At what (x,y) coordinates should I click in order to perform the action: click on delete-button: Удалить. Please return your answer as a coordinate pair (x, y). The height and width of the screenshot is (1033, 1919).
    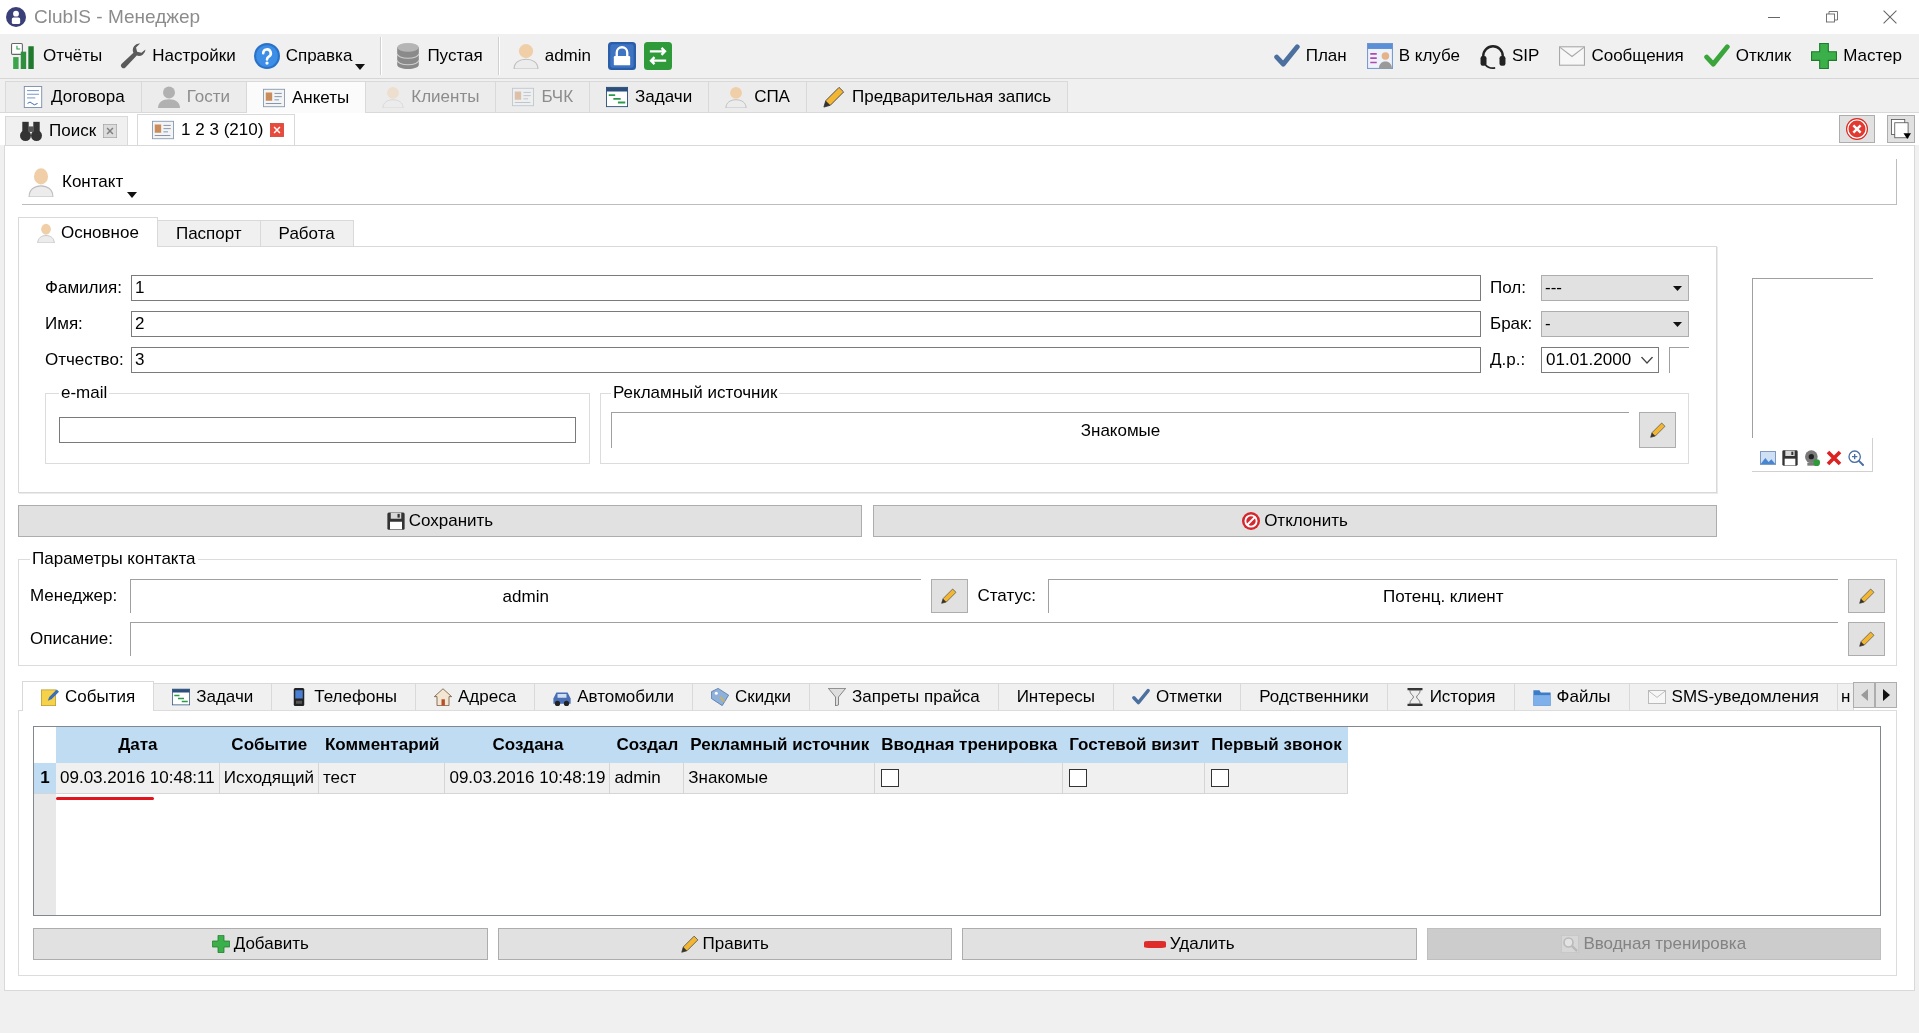
    Looking at the image, I should click on (1189, 944).